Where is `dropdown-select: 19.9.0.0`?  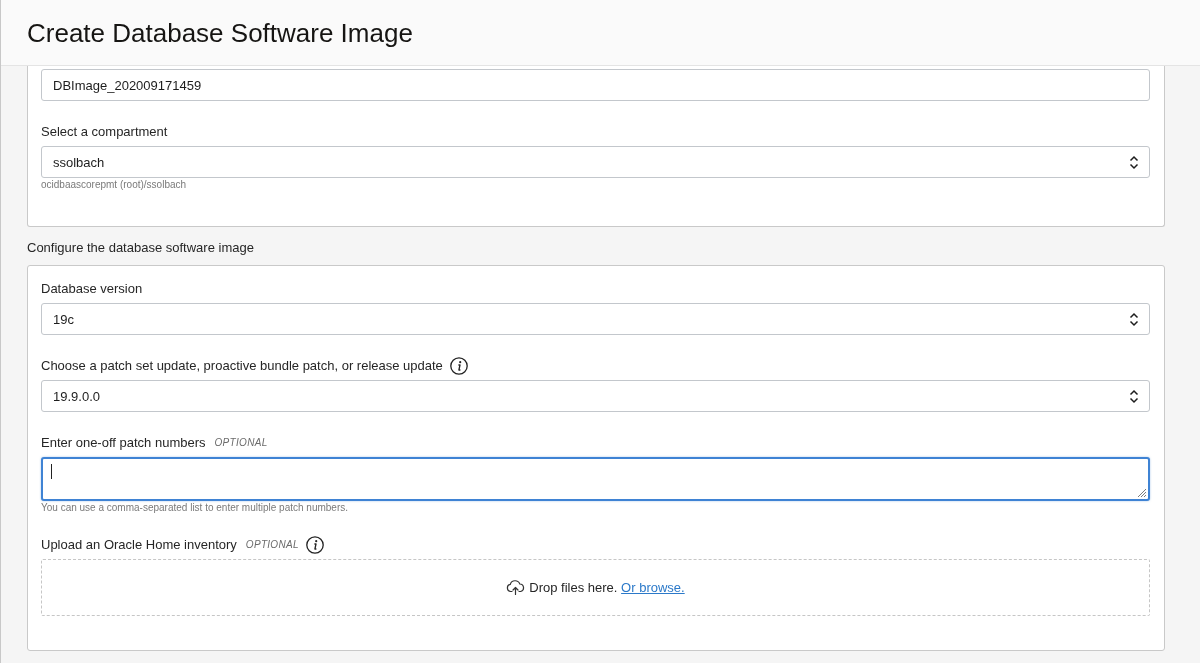
dropdown-select: 19.9.0.0 is located at coordinates (595, 396).